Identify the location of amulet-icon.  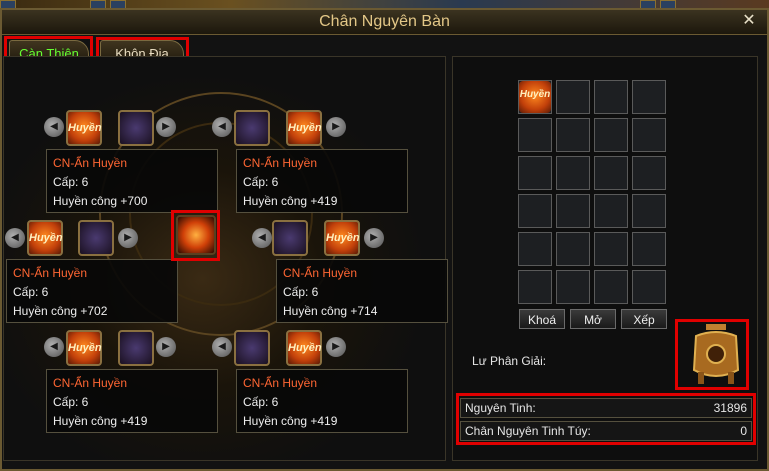
(252, 348).